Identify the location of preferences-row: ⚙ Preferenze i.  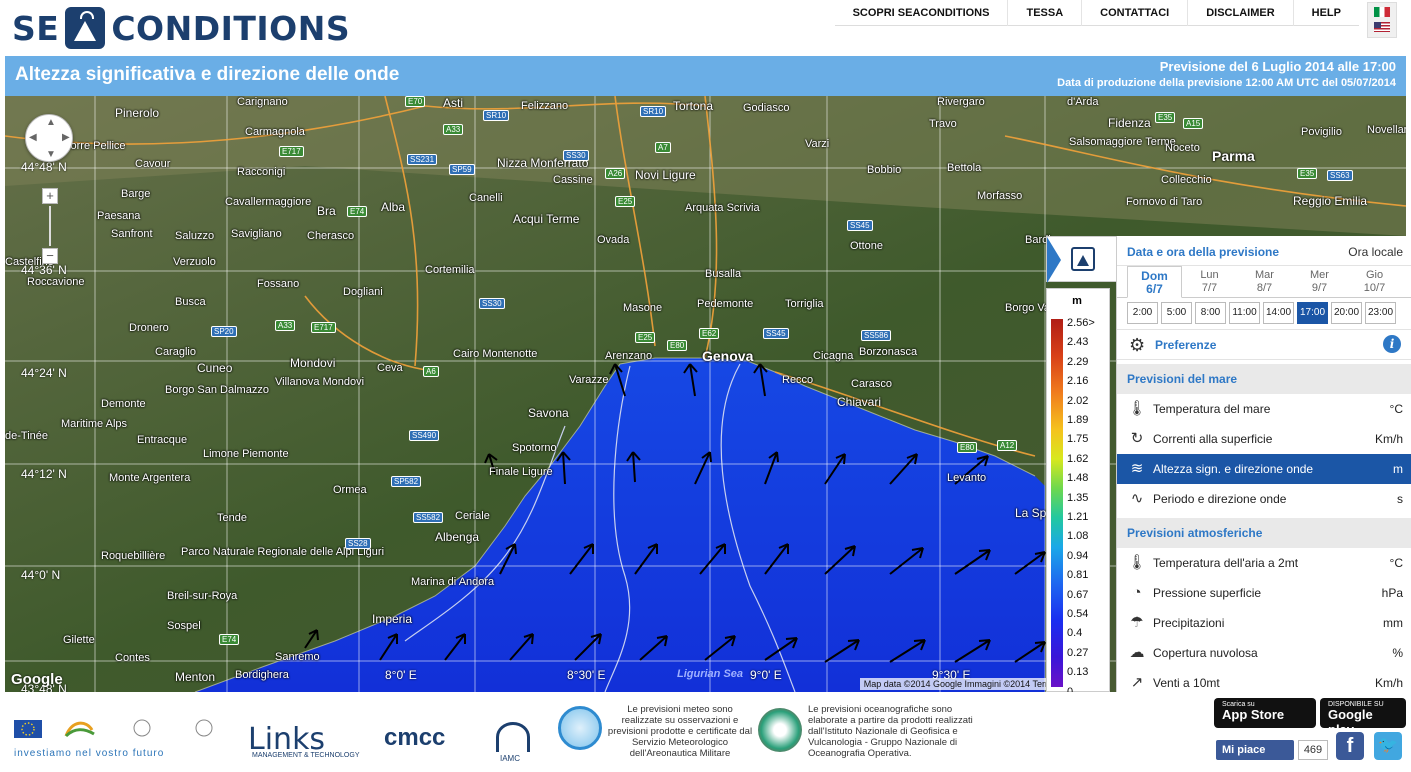
(1264, 345).